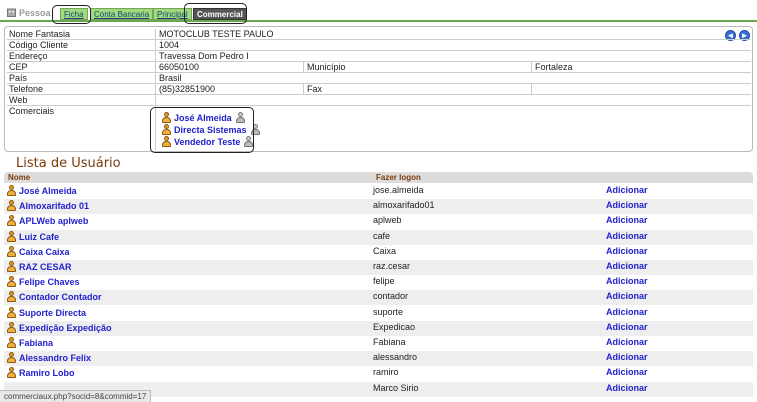  What do you see at coordinates (47, 372) in the screenshot?
I see `user-name: Ramiro Lobo` at bounding box center [47, 372].